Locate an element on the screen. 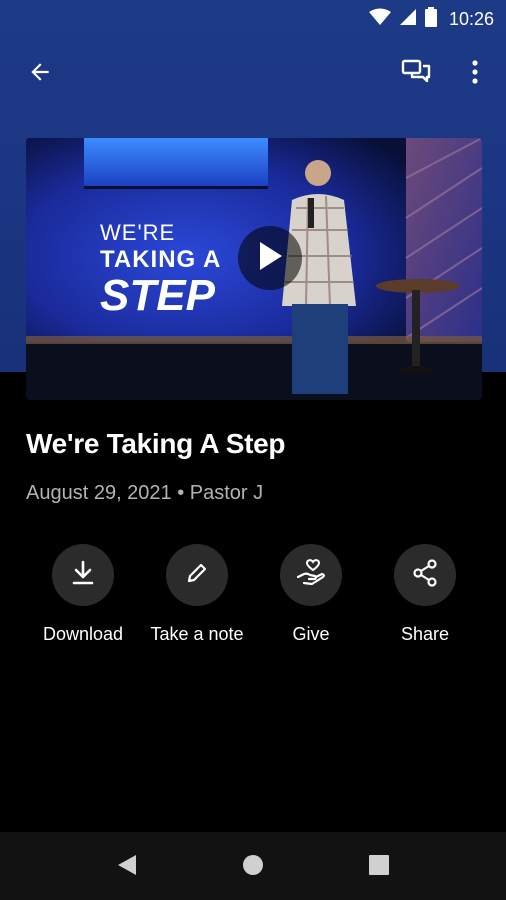 Image resolution: width=506 pixels, height=900 pixels. action-row: Download Take a note Give Share is located at coordinates (254, 599).